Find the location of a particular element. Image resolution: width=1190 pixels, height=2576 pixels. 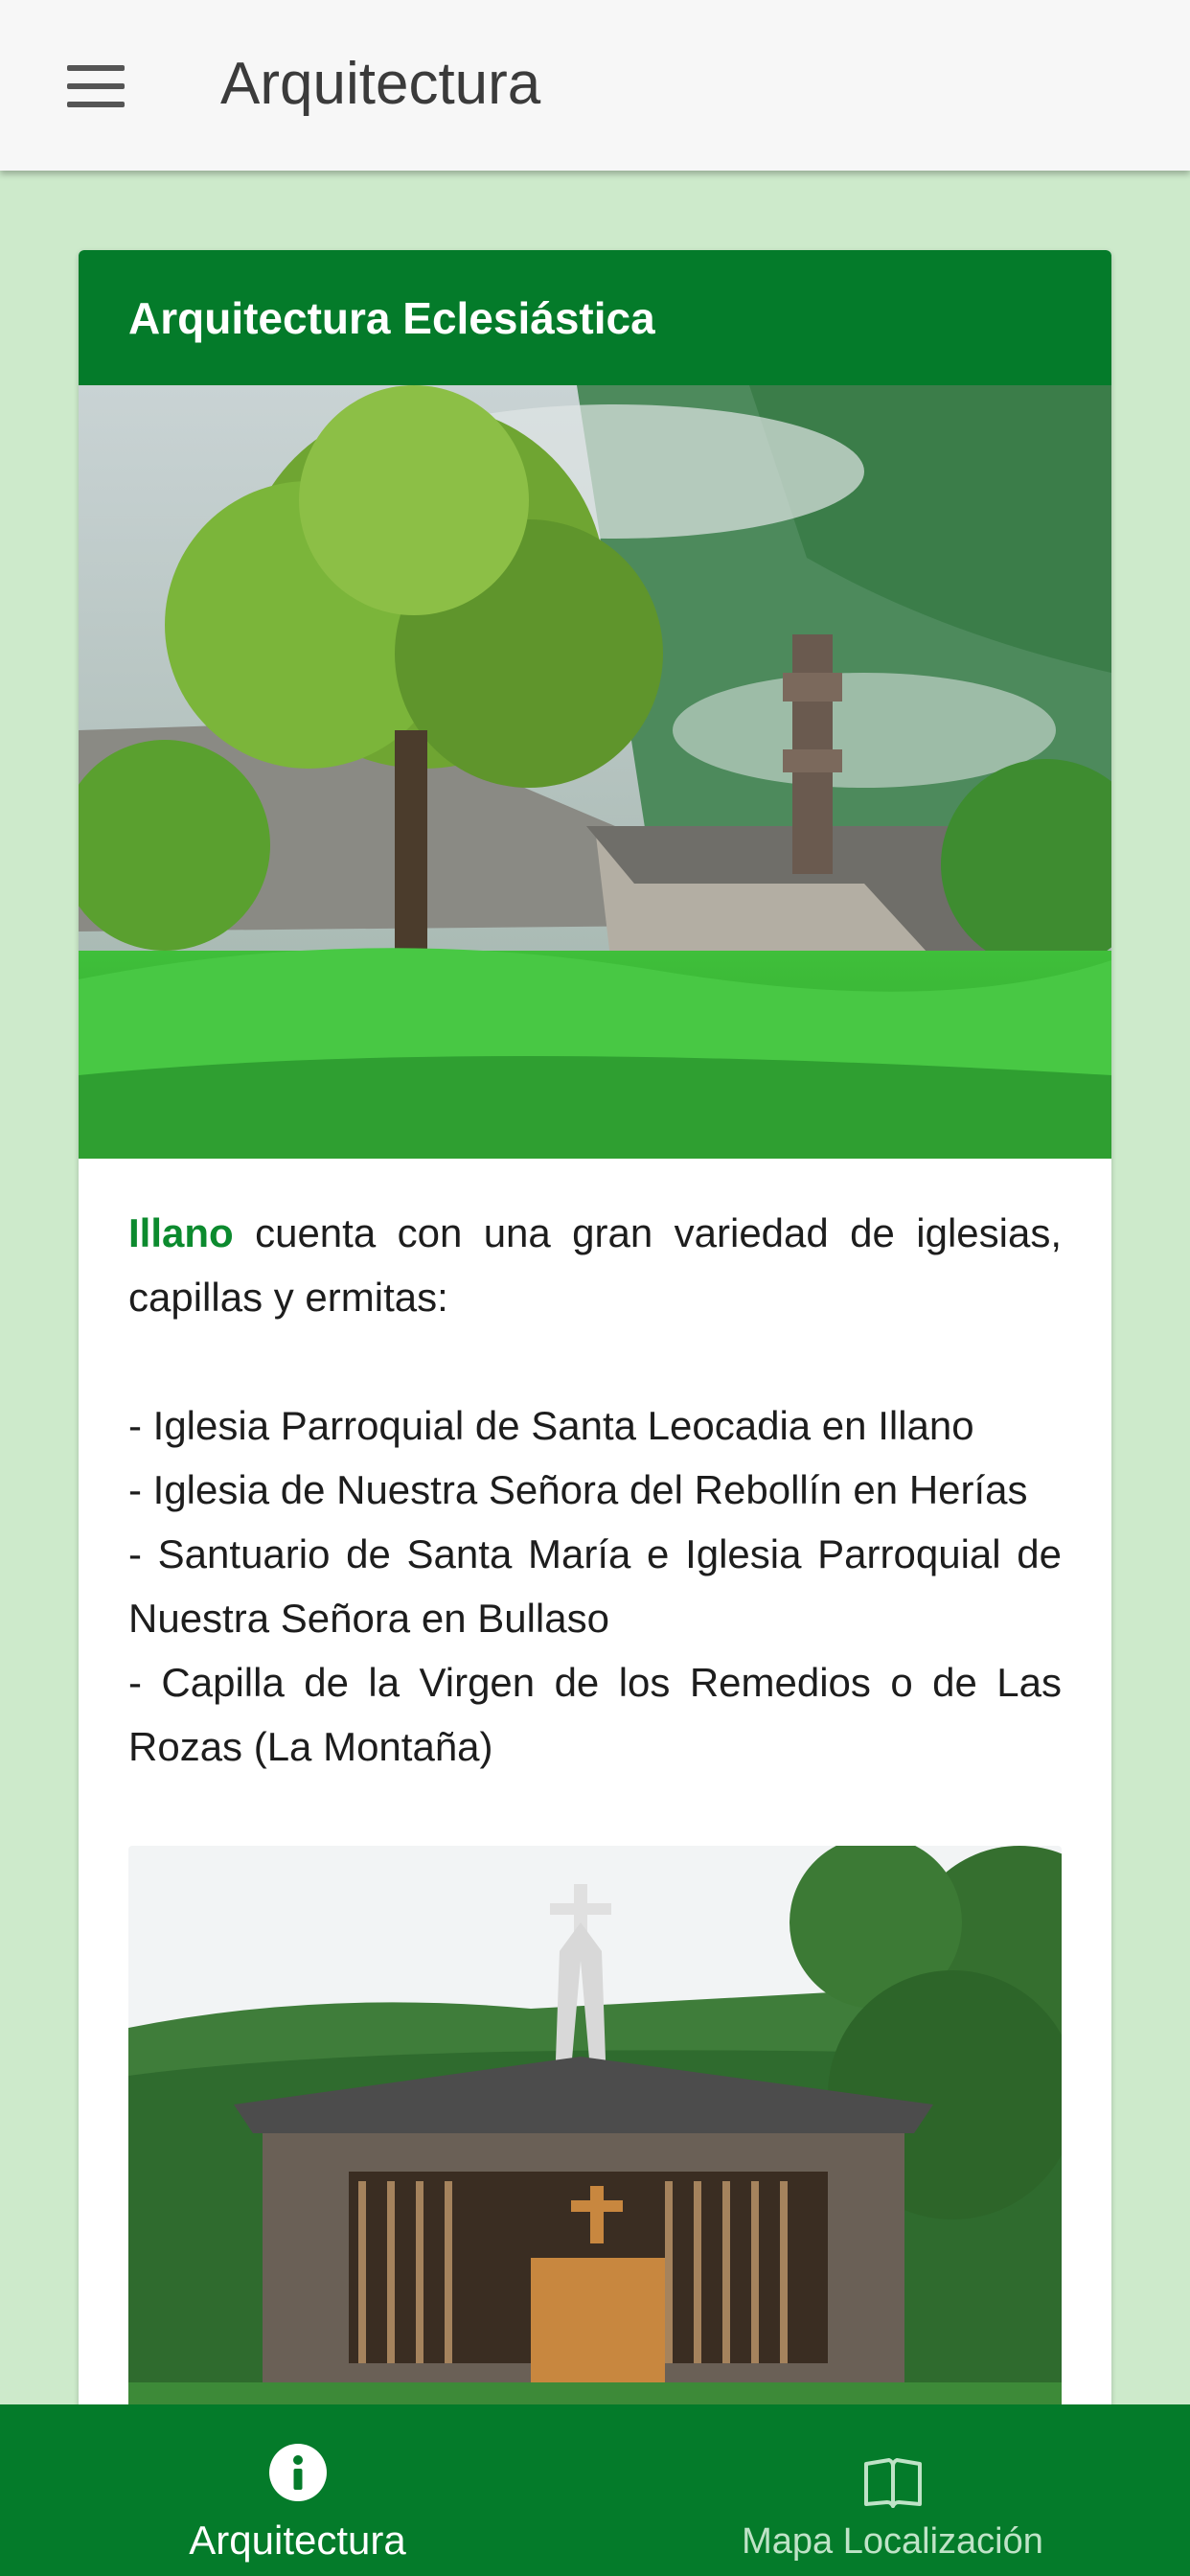

card-header: Arquitectura Eclesiástica is located at coordinates (595, 317).